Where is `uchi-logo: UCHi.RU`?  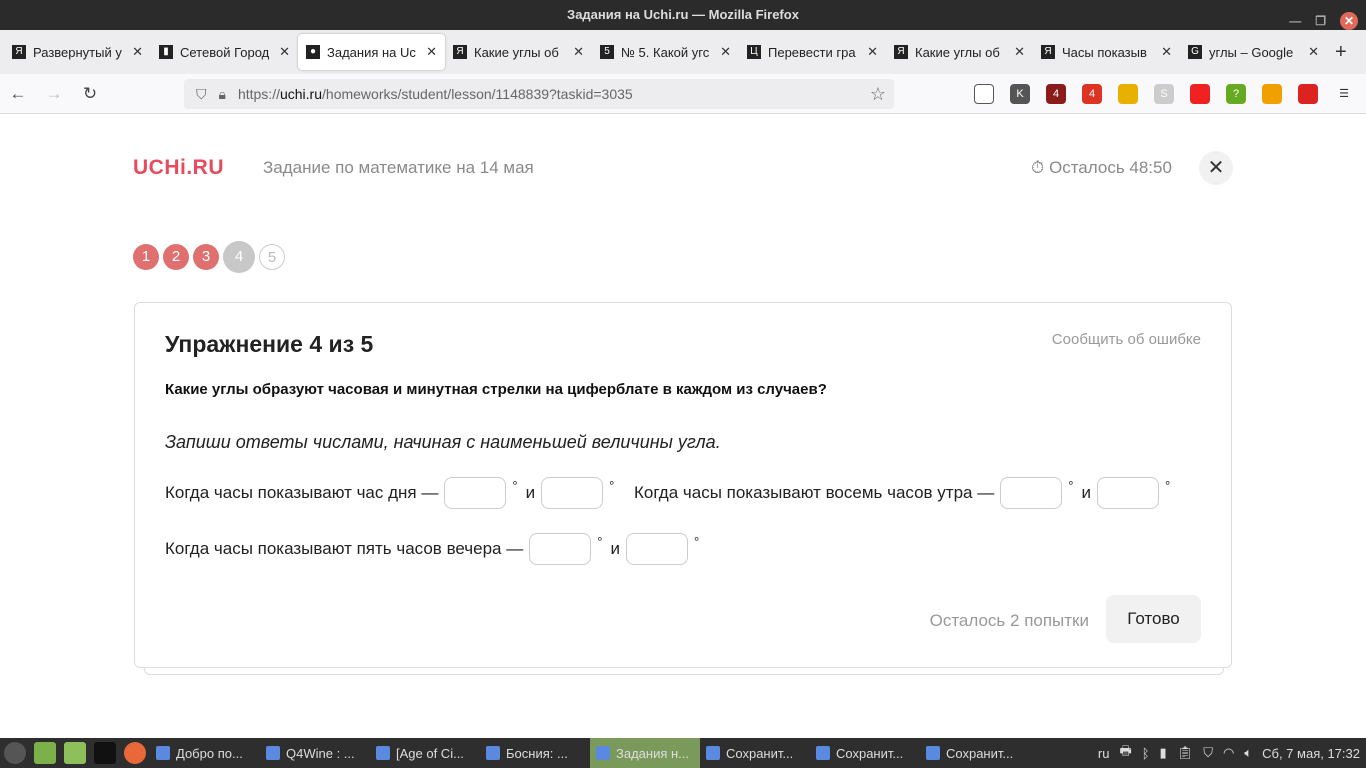 uchi-logo: UCHi.RU is located at coordinates (178, 168).